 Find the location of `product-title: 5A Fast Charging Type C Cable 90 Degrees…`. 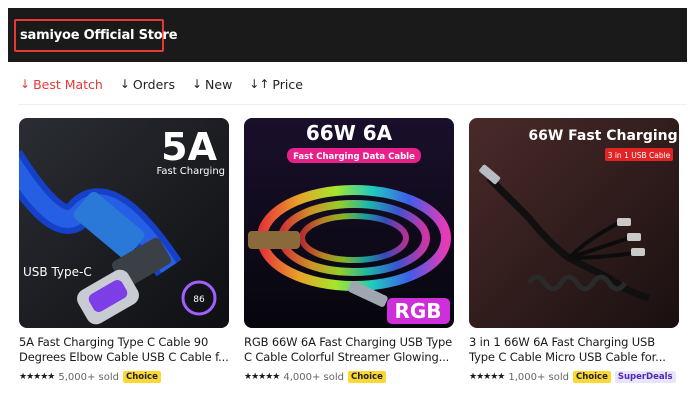

product-title: 5A Fast Charging Type C Cable 90 Degrees… is located at coordinates (124, 350).